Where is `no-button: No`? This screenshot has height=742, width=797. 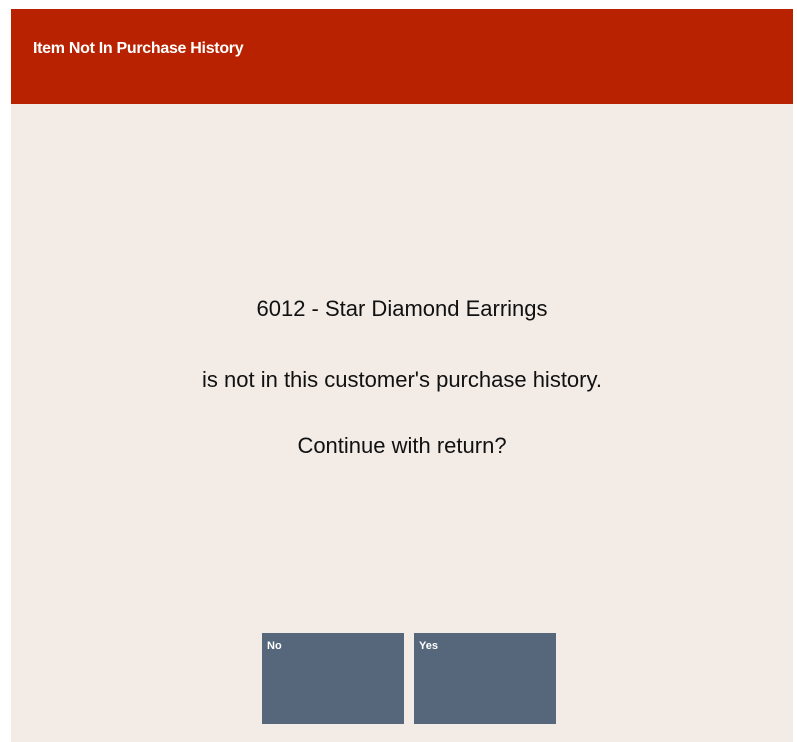 no-button: No is located at coordinates (333, 678).